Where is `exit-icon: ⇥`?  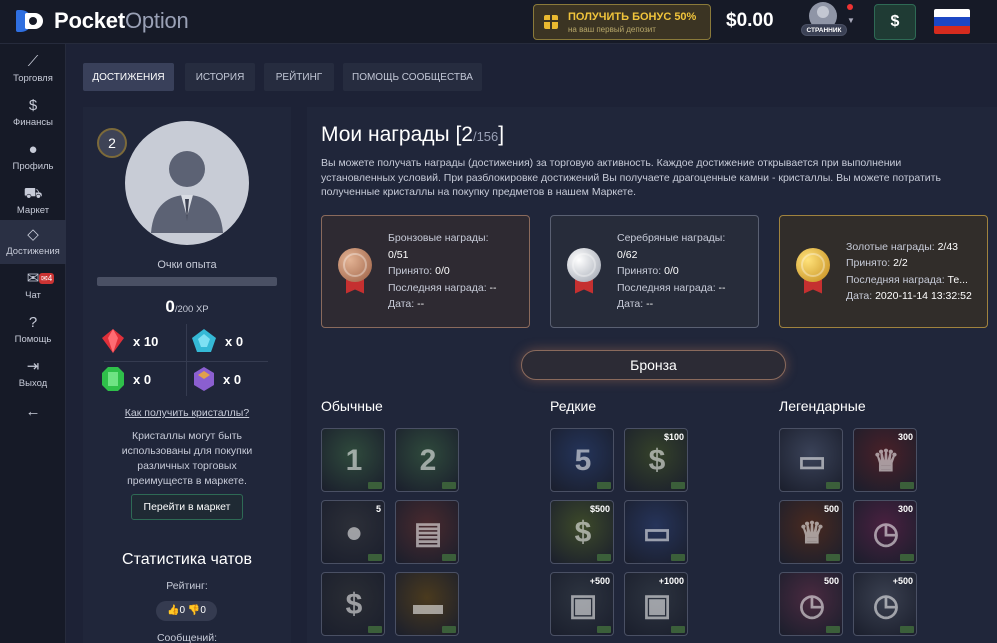
exit-icon: ⇥ is located at coordinates (33, 366).